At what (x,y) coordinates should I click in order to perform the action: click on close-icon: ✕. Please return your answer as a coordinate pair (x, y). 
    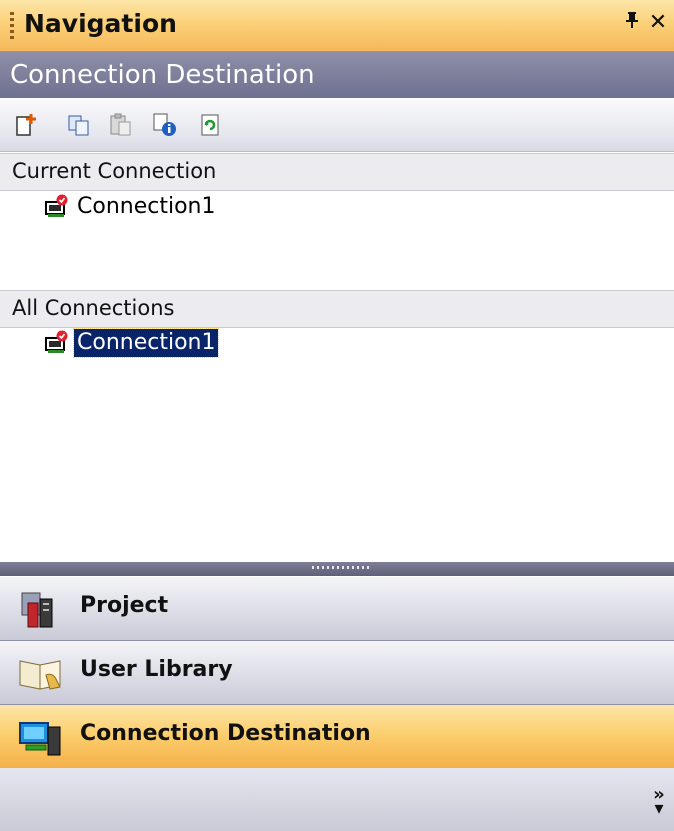
    Looking at the image, I should click on (658, 23).